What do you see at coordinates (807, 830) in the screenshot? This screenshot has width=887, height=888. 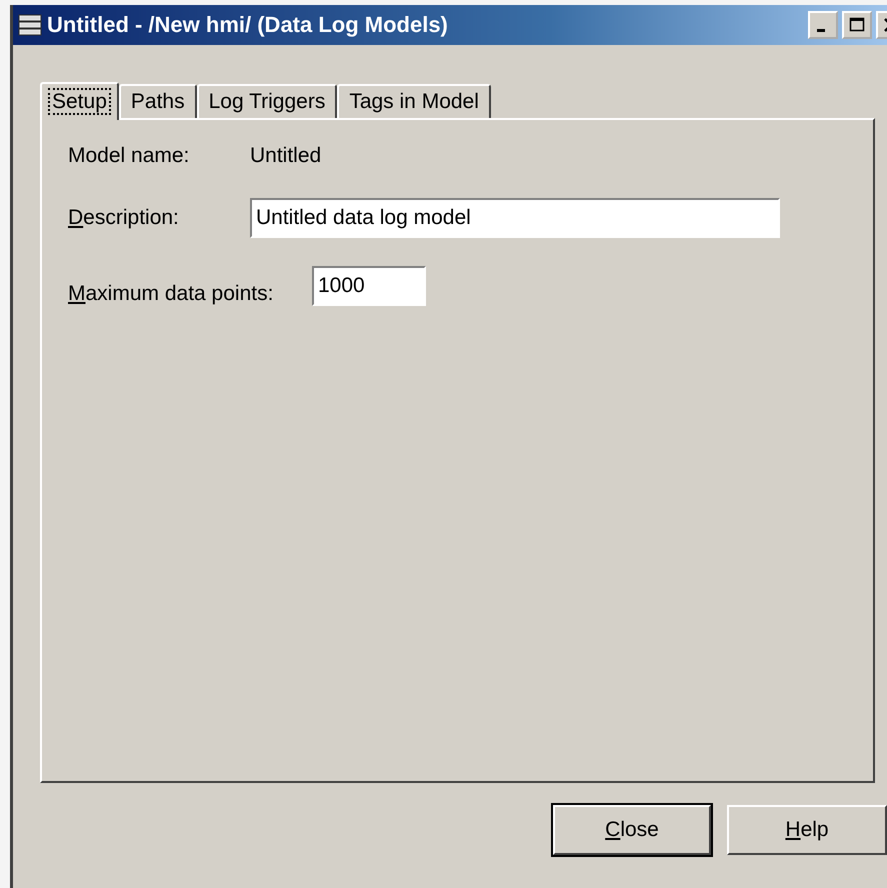 I see `help-button: Help` at bounding box center [807, 830].